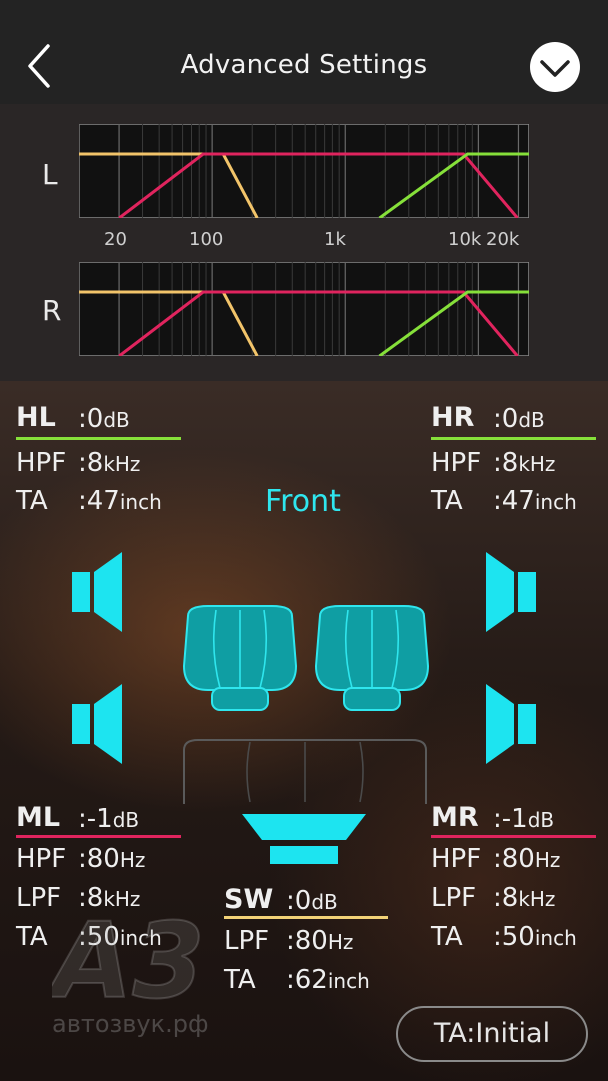  What do you see at coordinates (95, 463) in the screenshot?
I see `hl-hpf-value: 8` at bounding box center [95, 463].